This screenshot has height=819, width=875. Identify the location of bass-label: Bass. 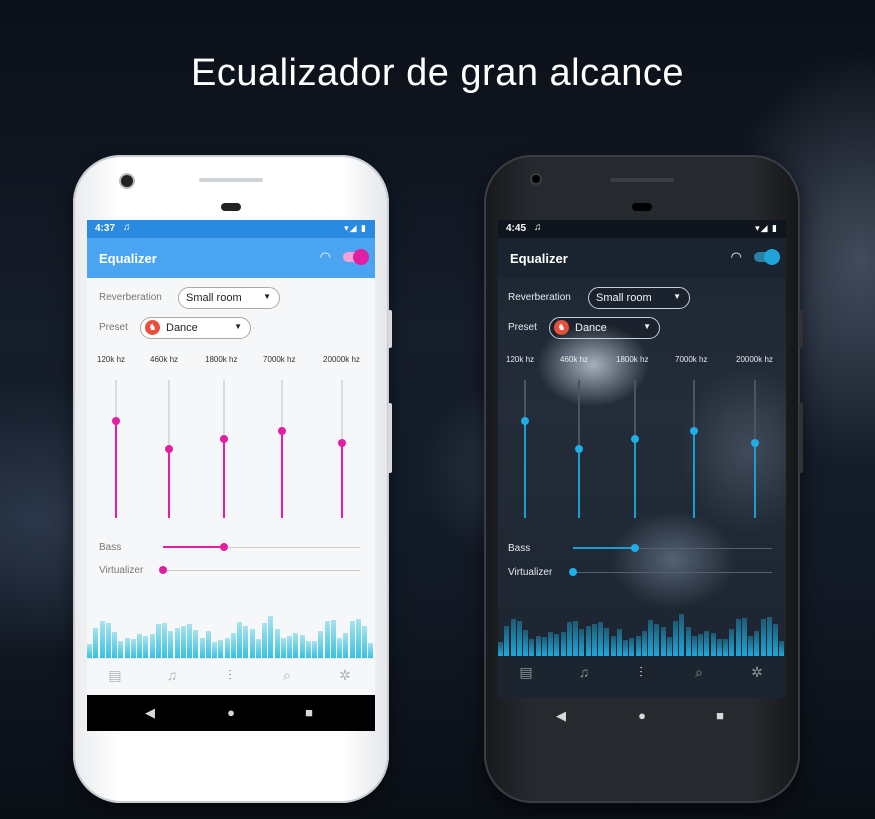
(519, 548).